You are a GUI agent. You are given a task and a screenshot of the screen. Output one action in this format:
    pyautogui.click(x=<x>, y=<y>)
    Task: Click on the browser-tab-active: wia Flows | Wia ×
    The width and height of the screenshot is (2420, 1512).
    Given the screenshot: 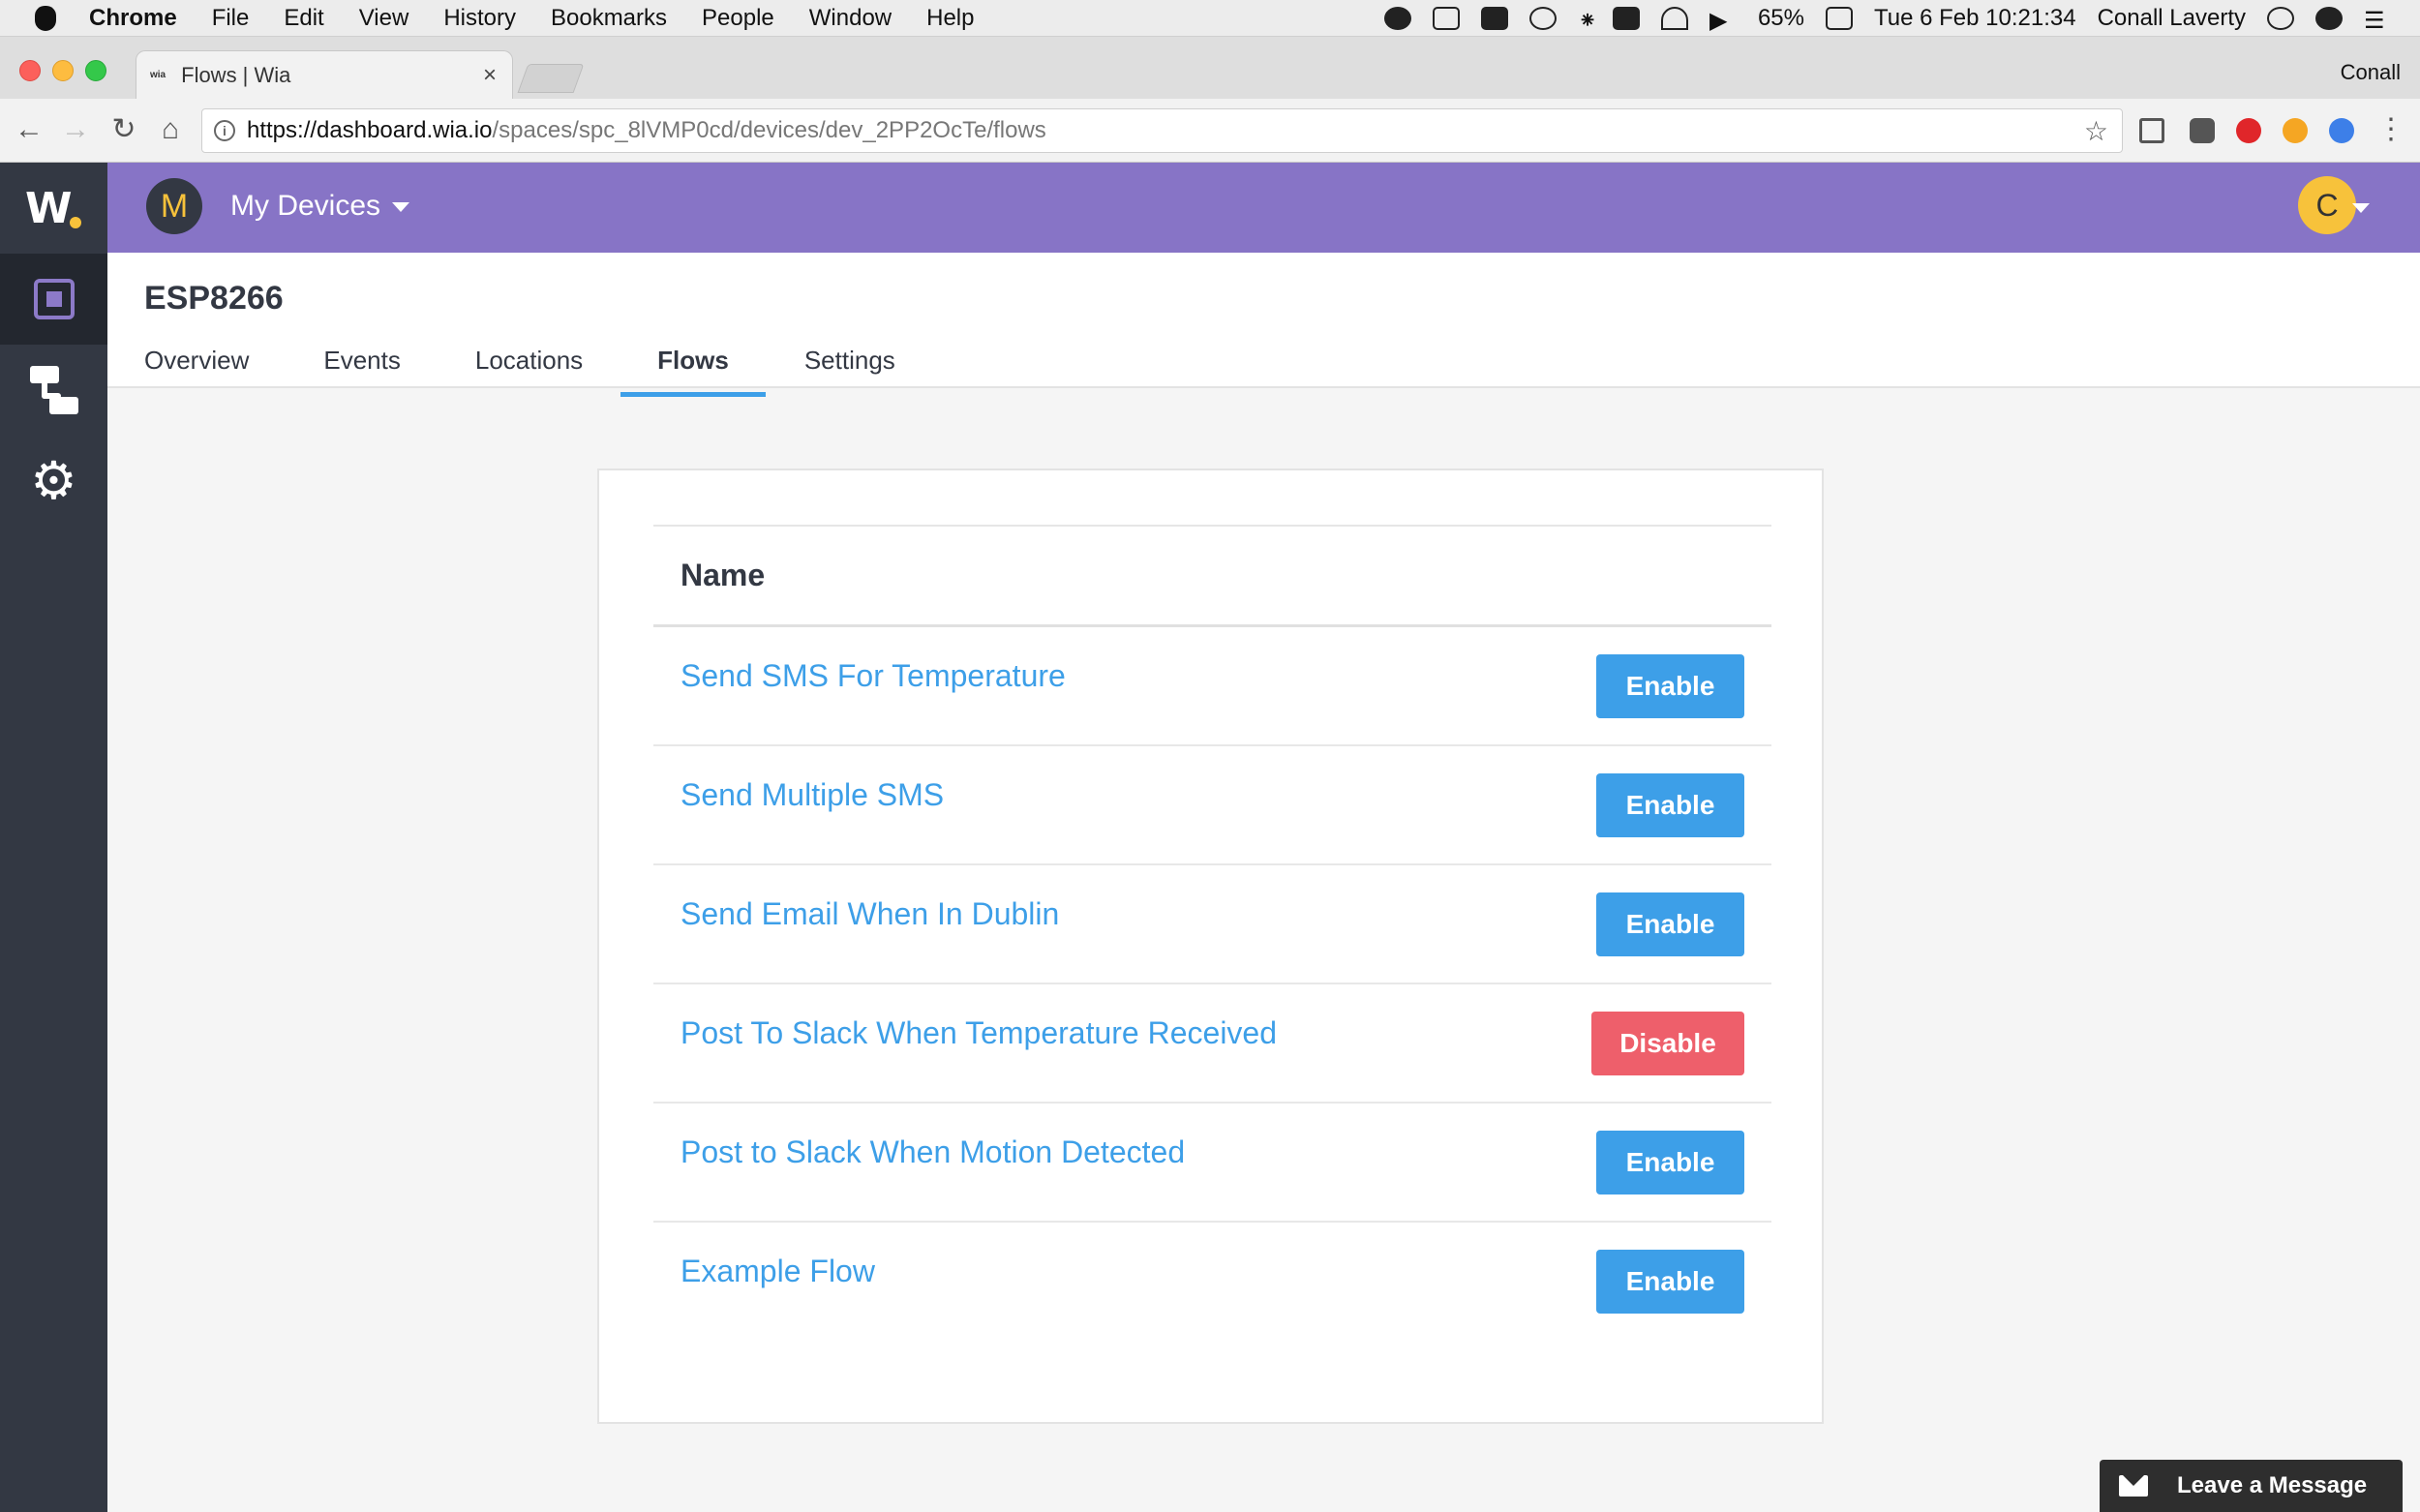 What is the action you would take?
    pyautogui.click(x=324, y=74)
    